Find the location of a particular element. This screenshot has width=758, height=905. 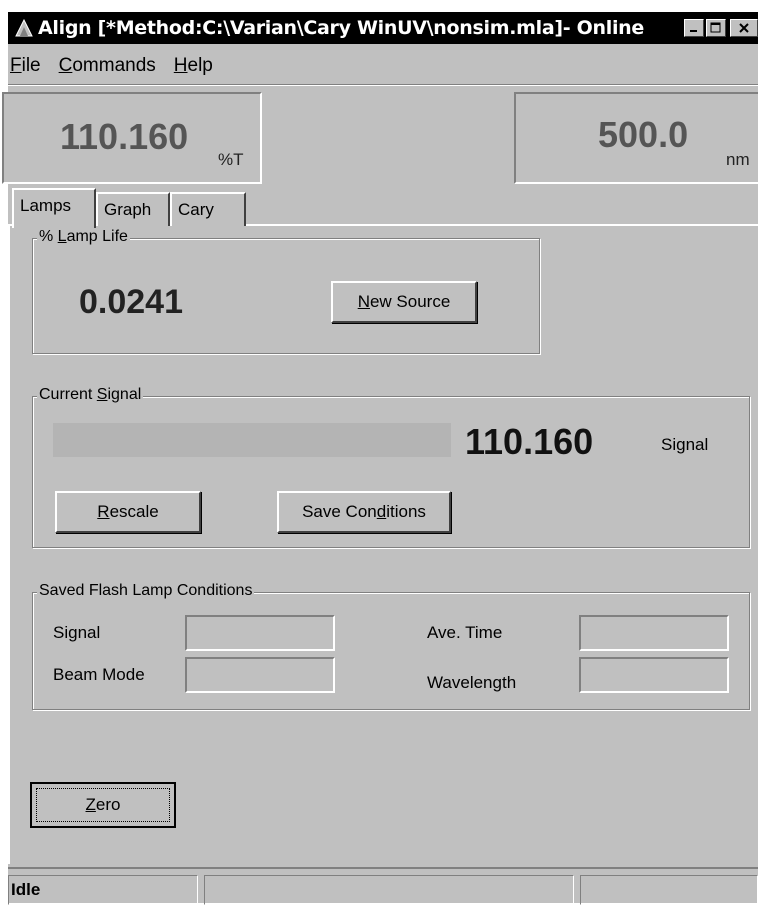

zero-focus-ring is located at coordinates (103, 805).